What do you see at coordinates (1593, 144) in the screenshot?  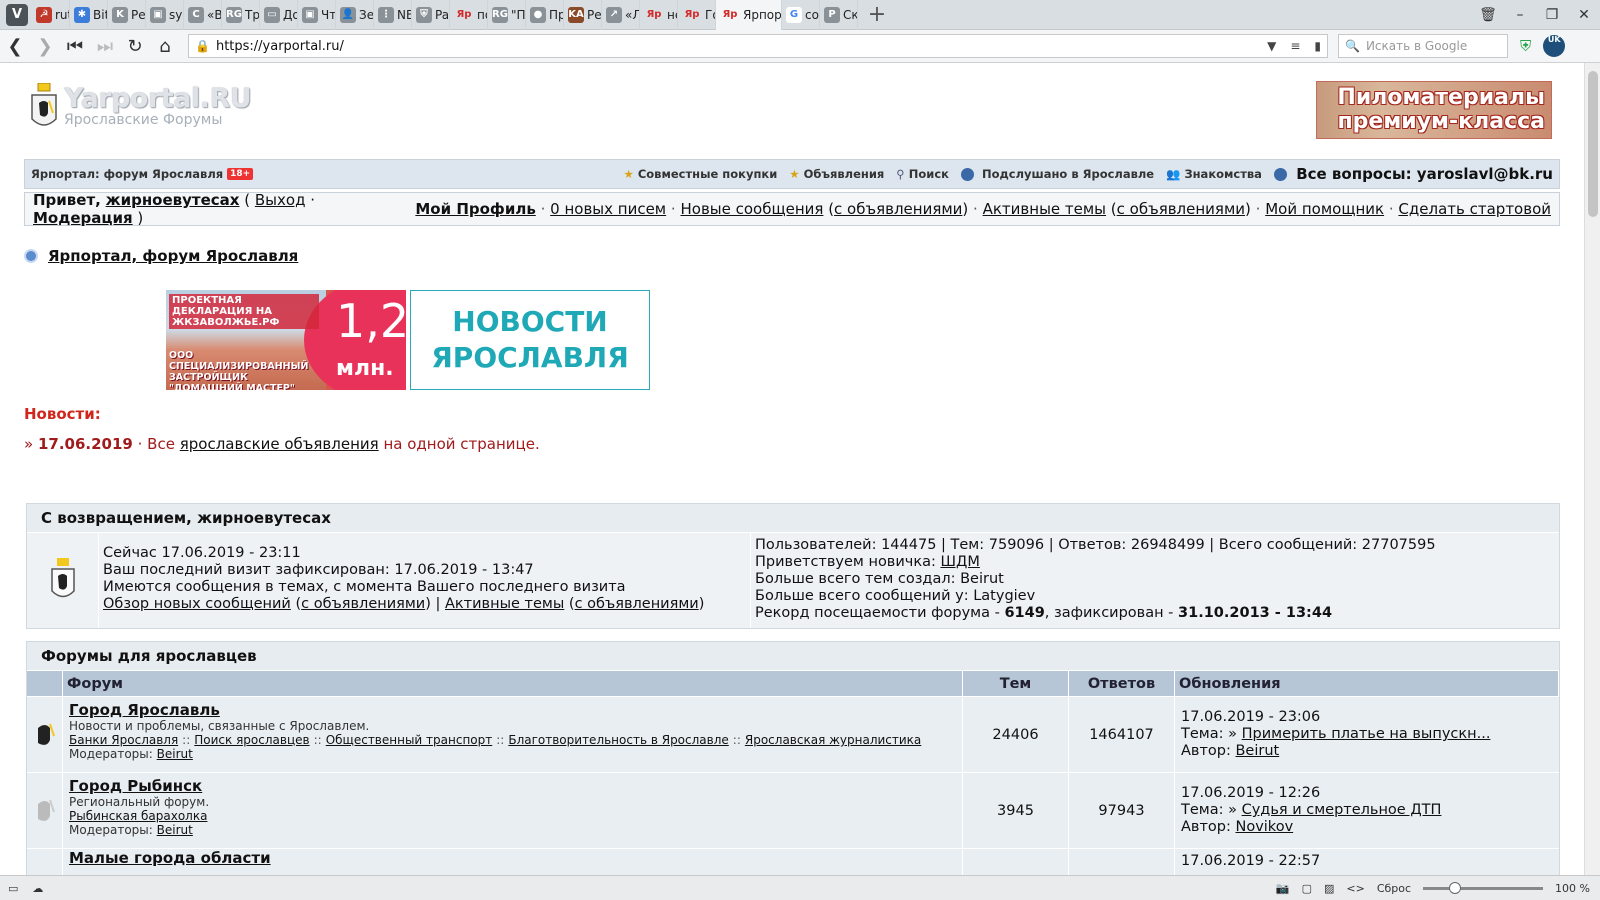 I see `scrollbar-thumb` at bounding box center [1593, 144].